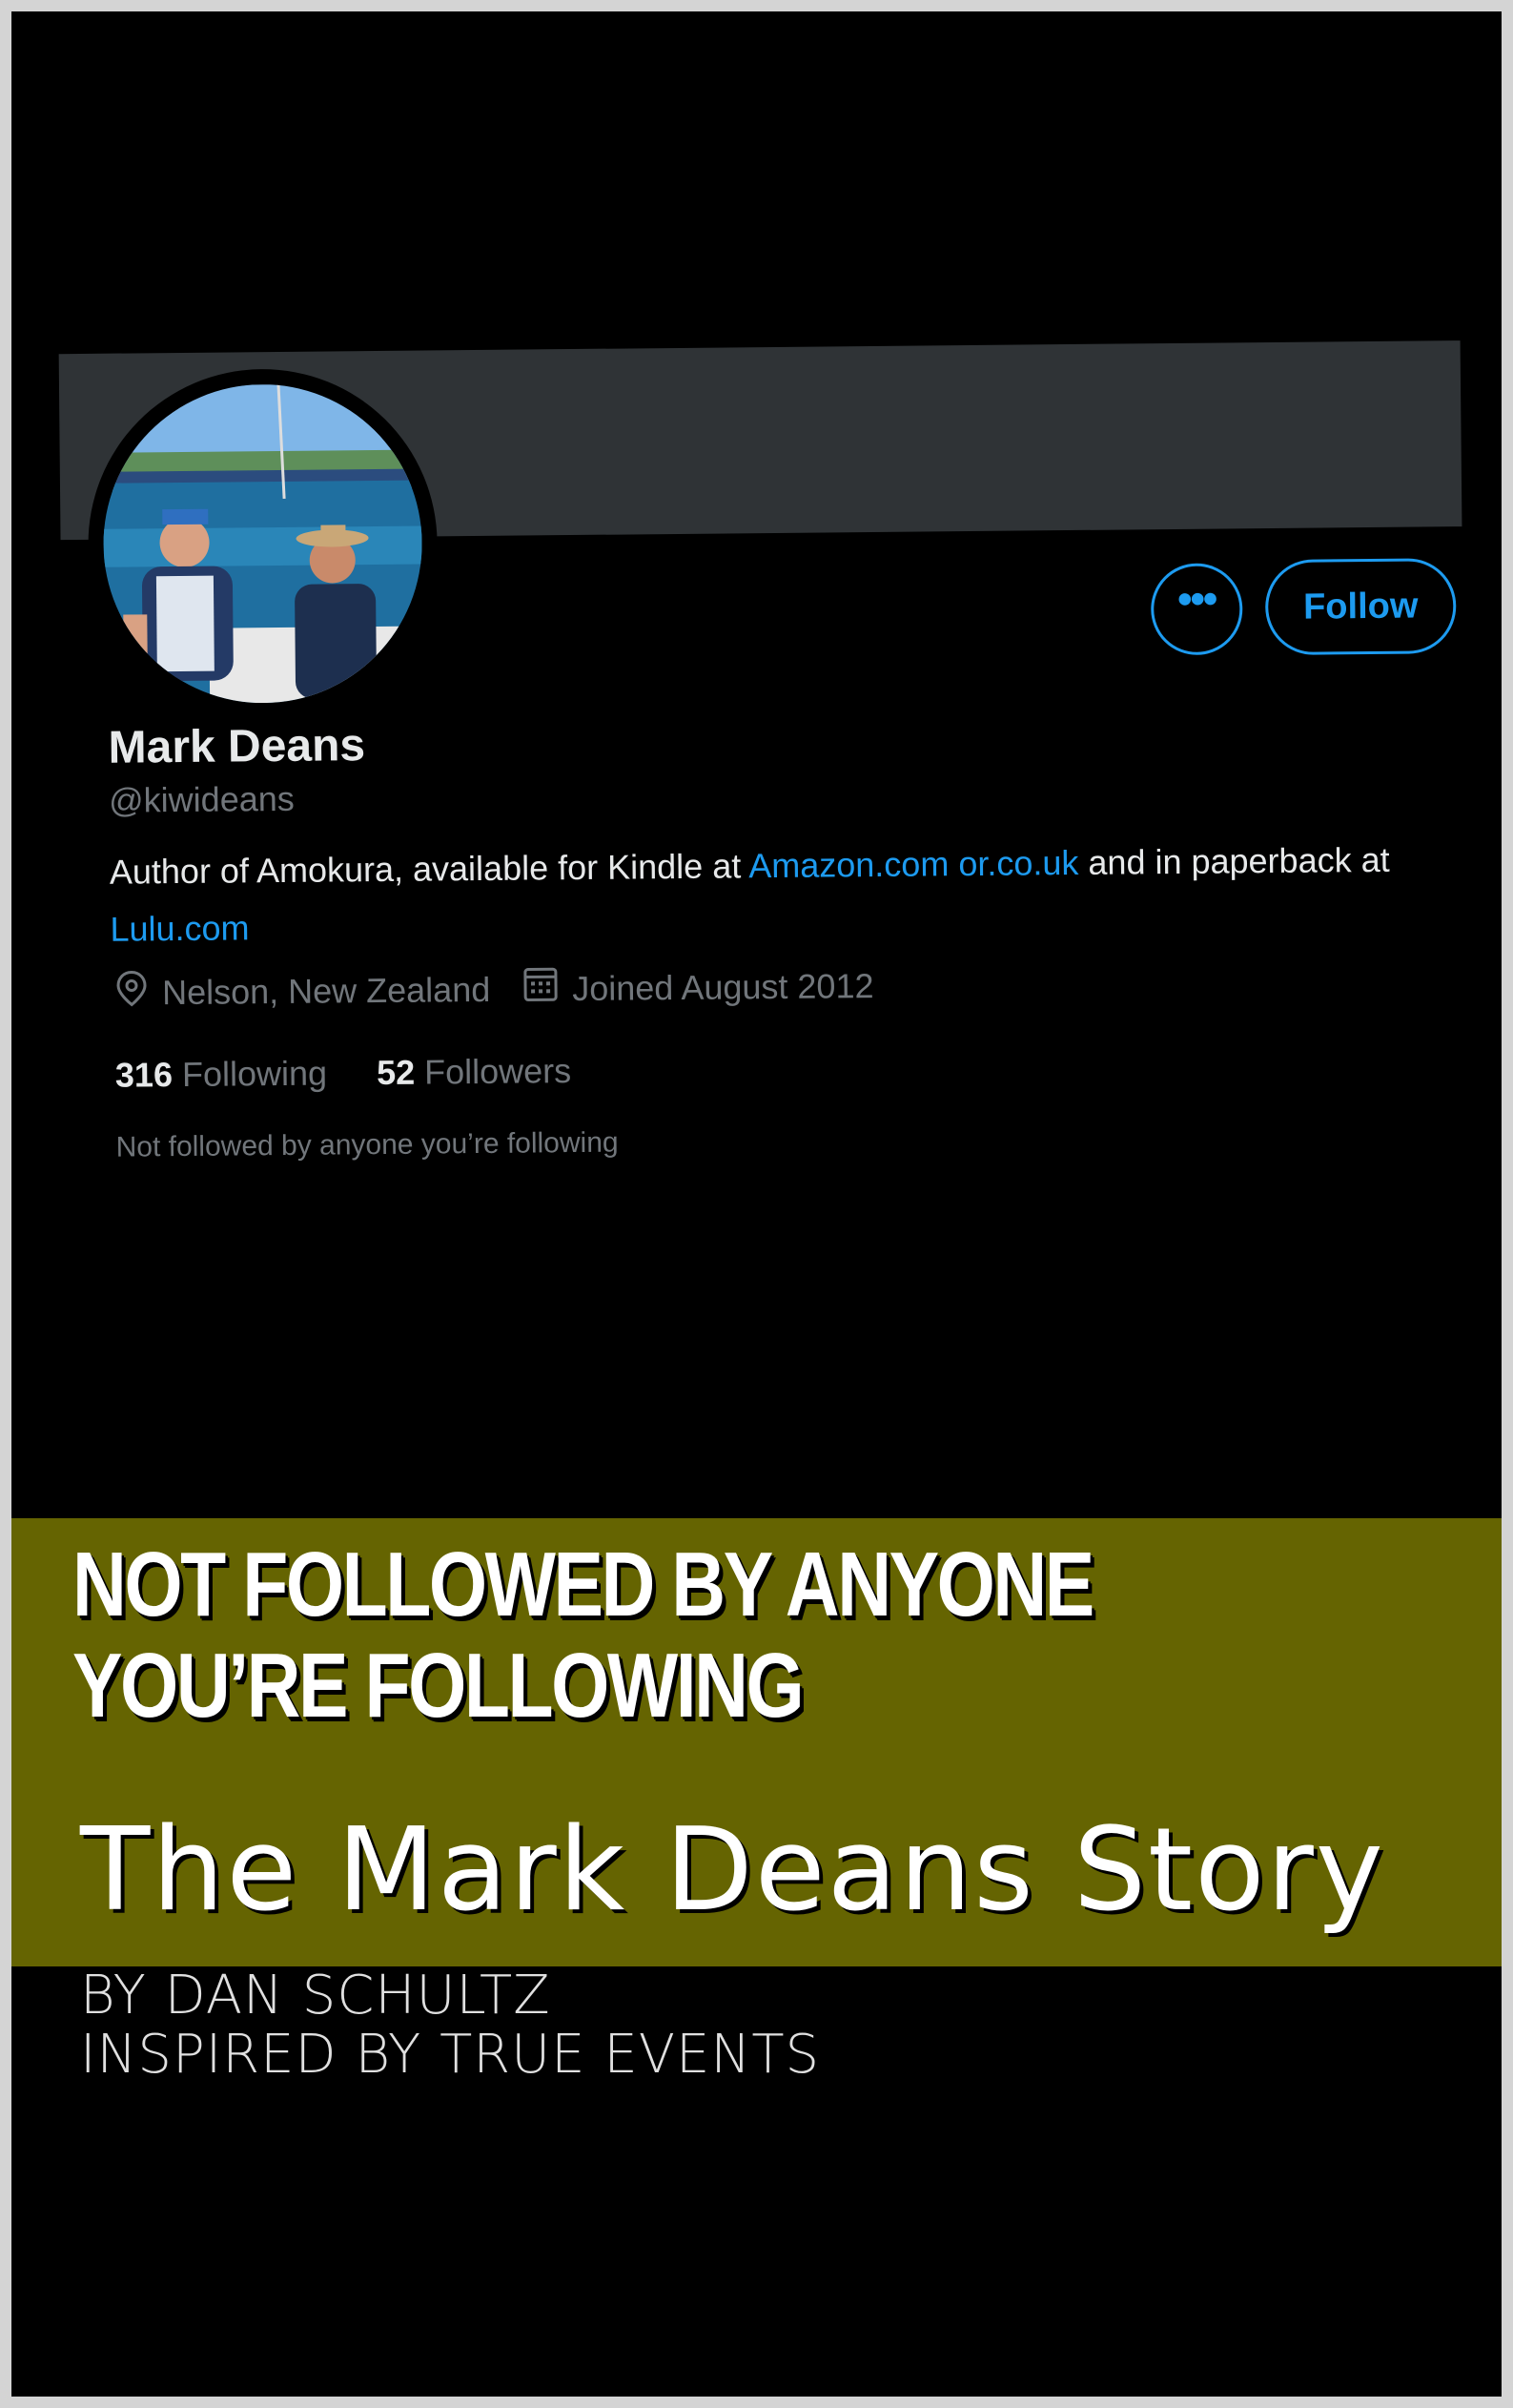 The image size is (1513, 2408). I want to click on followers-count: 52, so click(396, 1072).